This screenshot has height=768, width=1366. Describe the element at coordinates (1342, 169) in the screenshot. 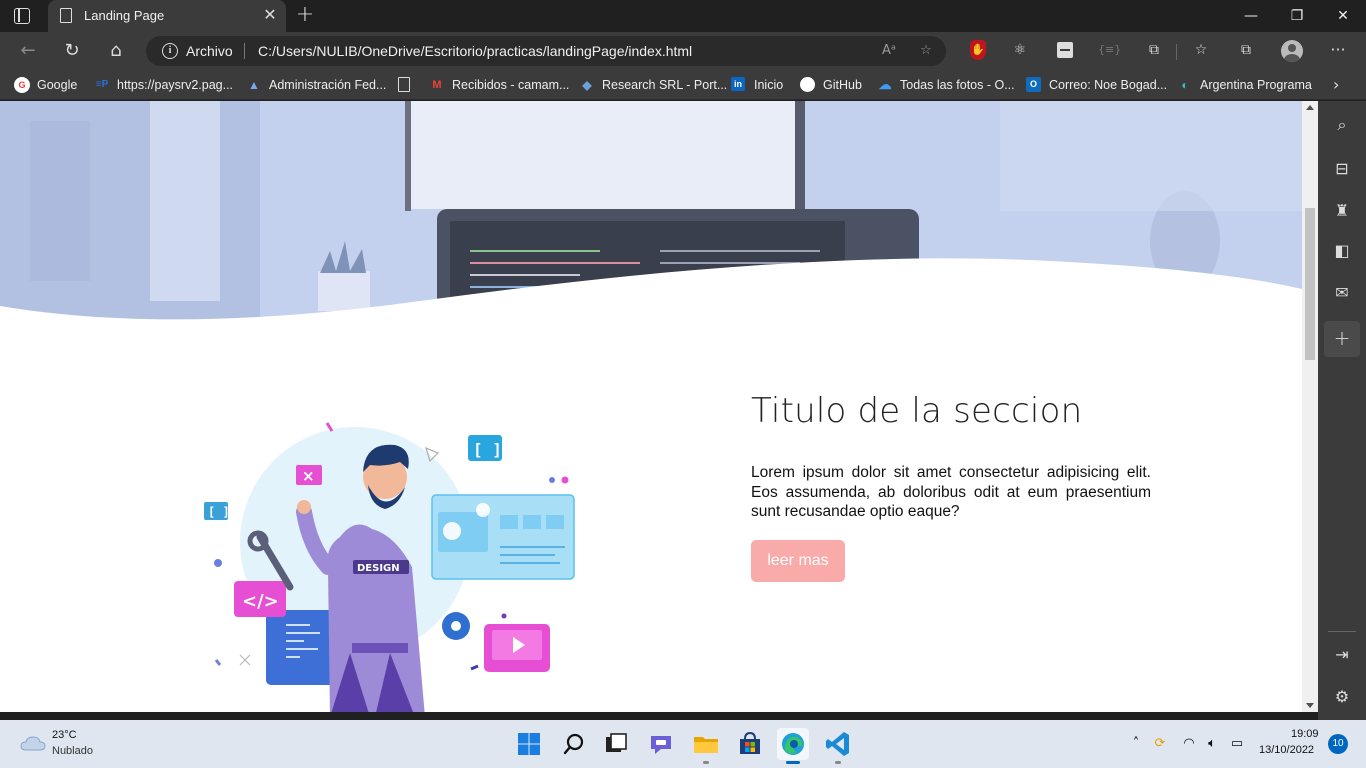

I see `tools-icon: ⊟` at that location.